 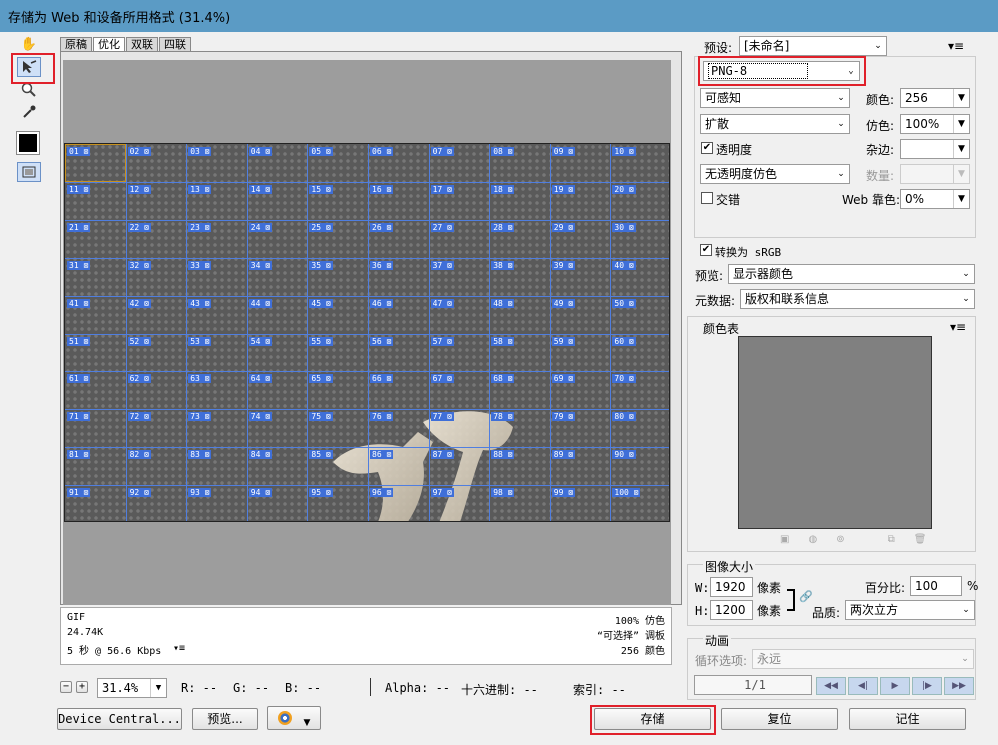 What do you see at coordinates (806, 596) in the screenshot?
I see `link-icon: 🔗` at bounding box center [806, 596].